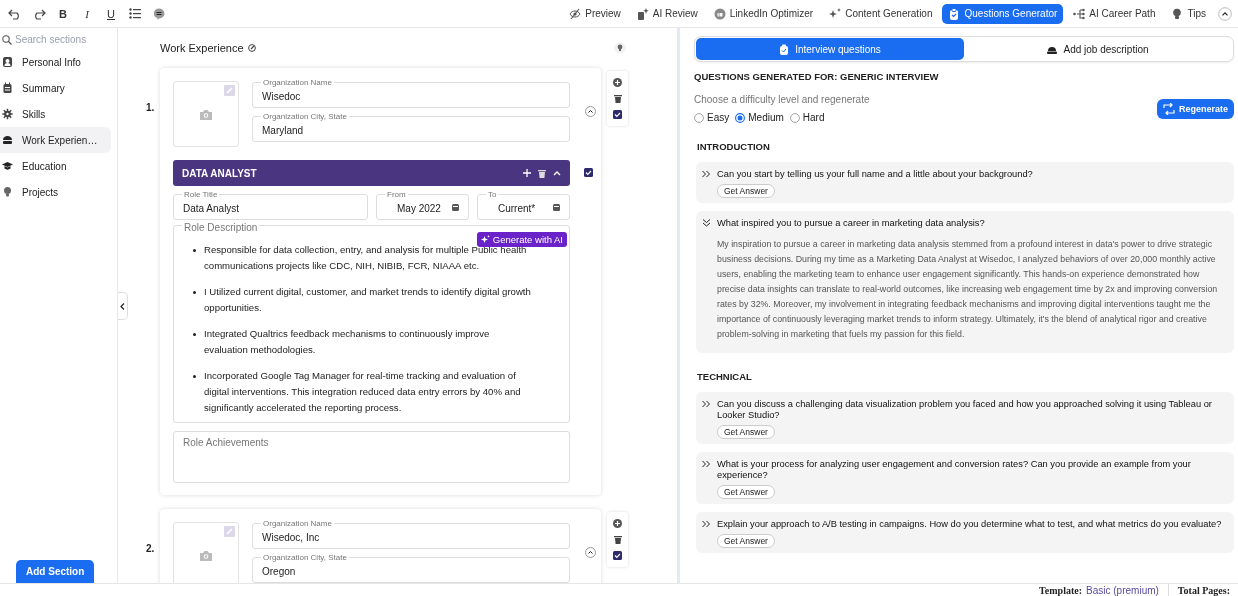  I want to click on bullet-text: Incorporated Google Tag Manager for real-time tracking and evaluation of digital interventions. This integration reduced data entry errors by 40% and significantly accelerated the reporting process., so click(363, 392).